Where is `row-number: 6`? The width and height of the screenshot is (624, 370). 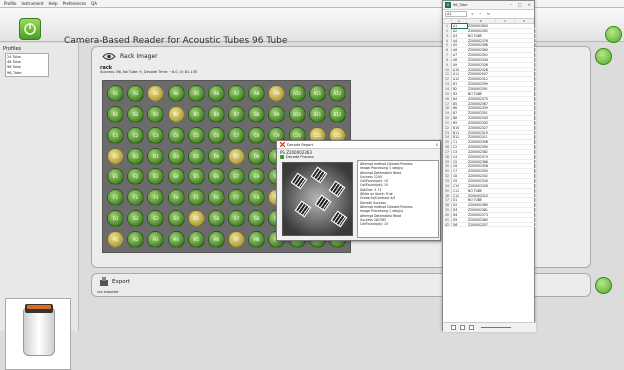
row-number: 6 is located at coordinates (447, 50).